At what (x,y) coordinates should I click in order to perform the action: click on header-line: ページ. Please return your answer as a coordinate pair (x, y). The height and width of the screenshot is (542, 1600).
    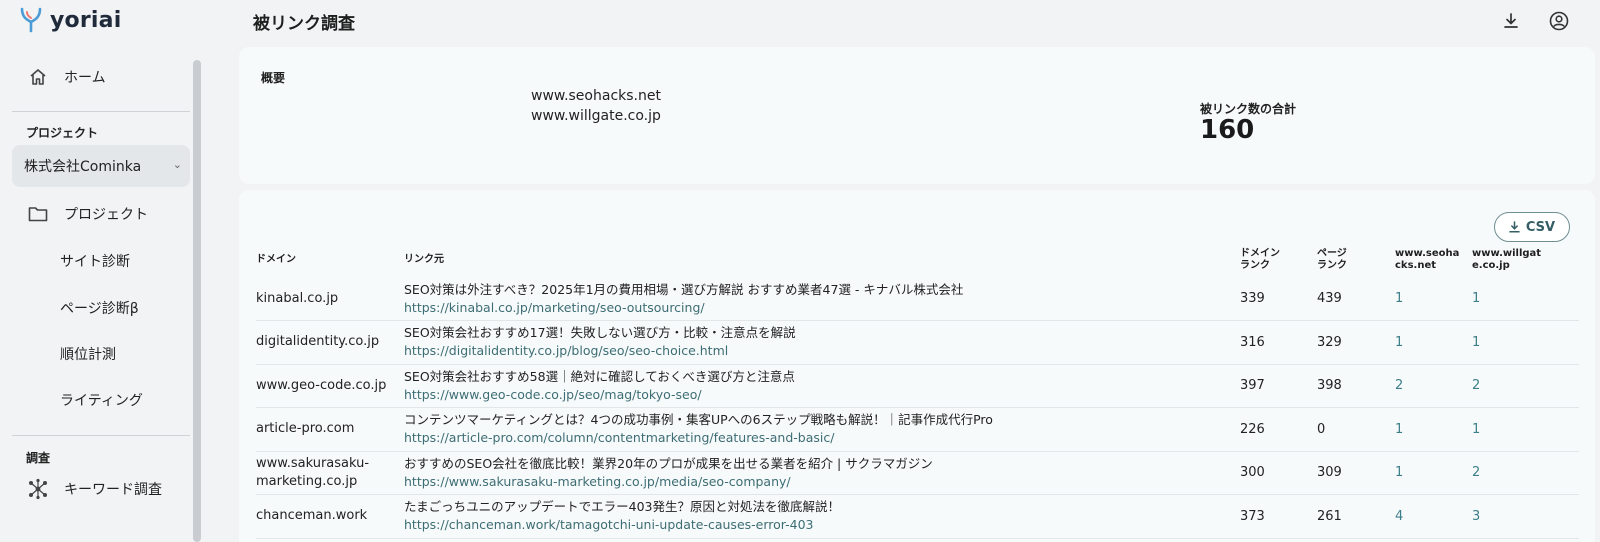
    Looking at the image, I should click on (1332, 253).